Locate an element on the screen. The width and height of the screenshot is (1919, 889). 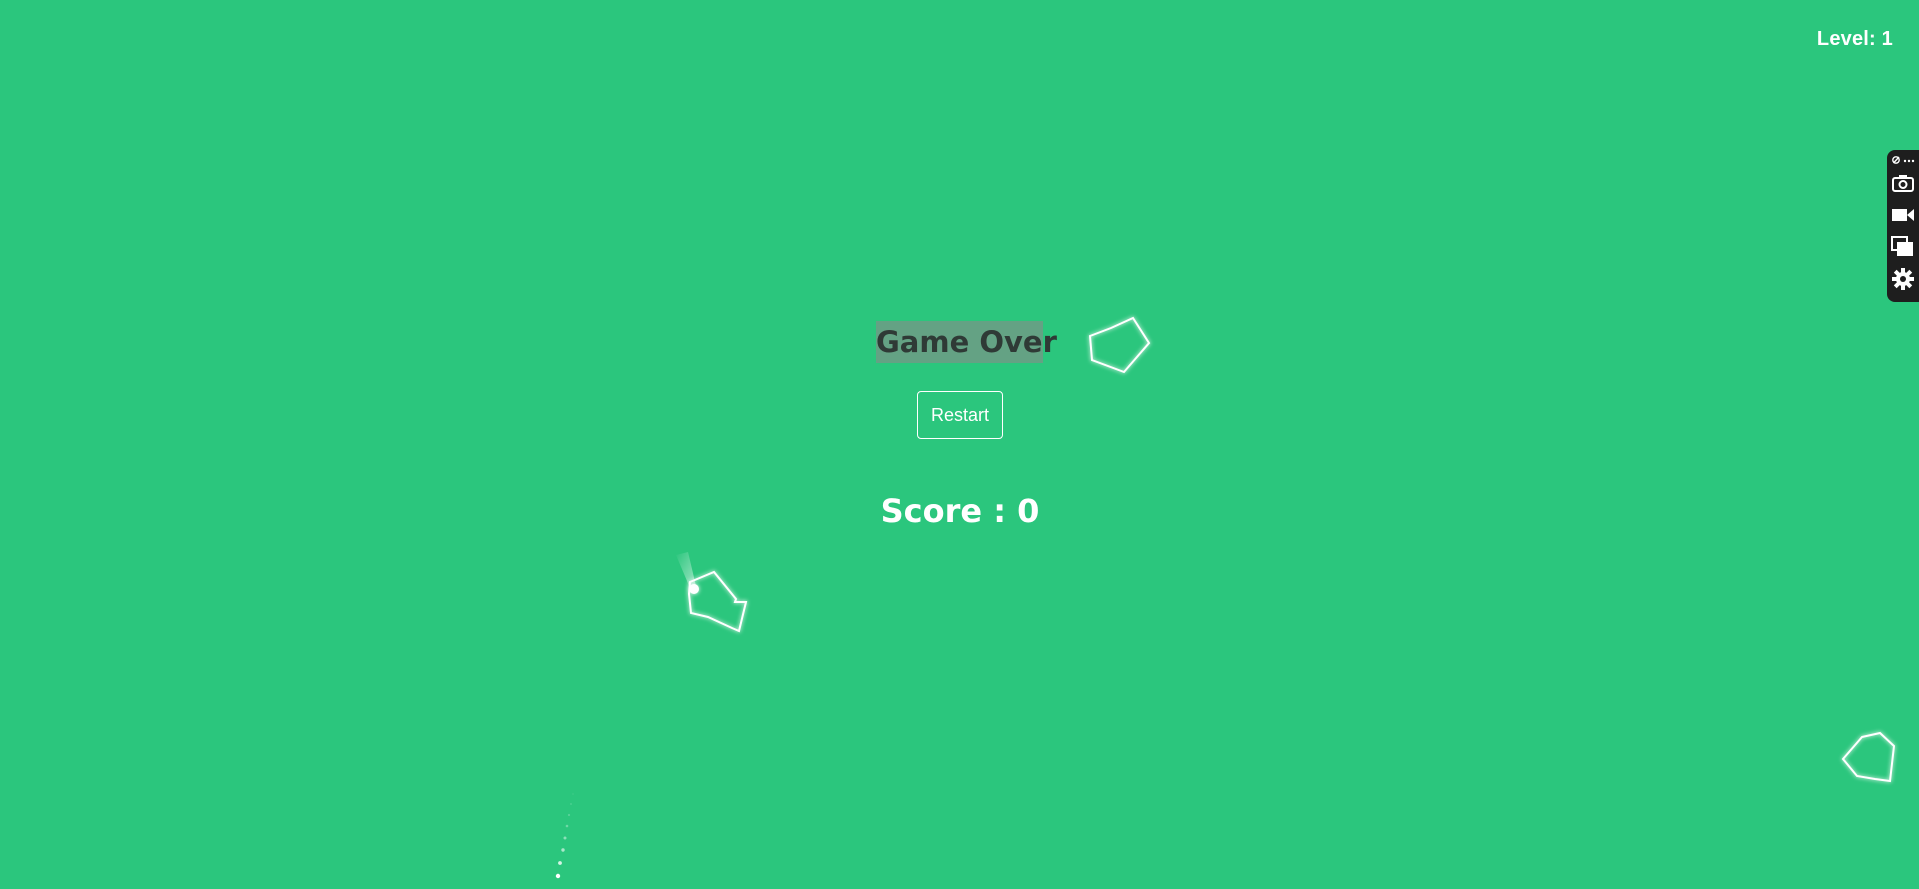
camera-icon is located at coordinates (1903, 183).